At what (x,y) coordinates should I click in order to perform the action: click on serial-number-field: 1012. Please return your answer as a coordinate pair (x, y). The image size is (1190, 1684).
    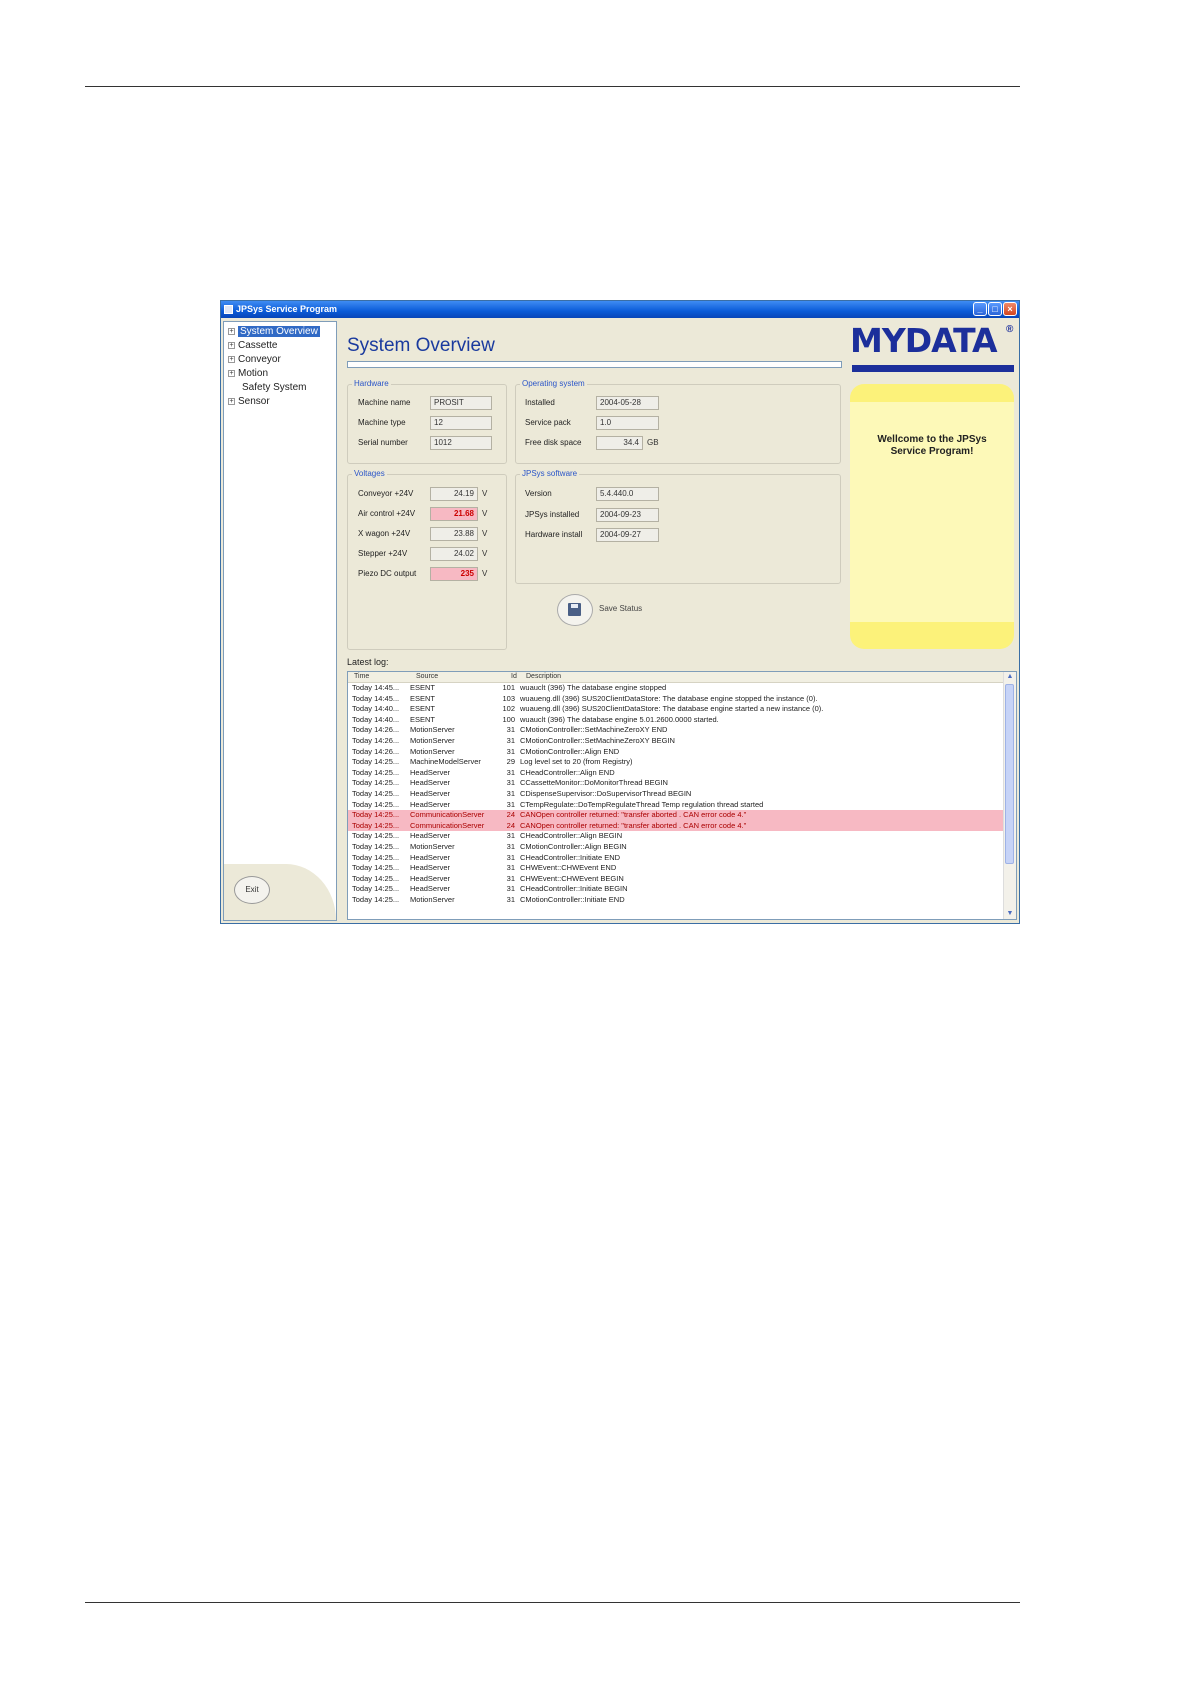
    Looking at the image, I should click on (461, 443).